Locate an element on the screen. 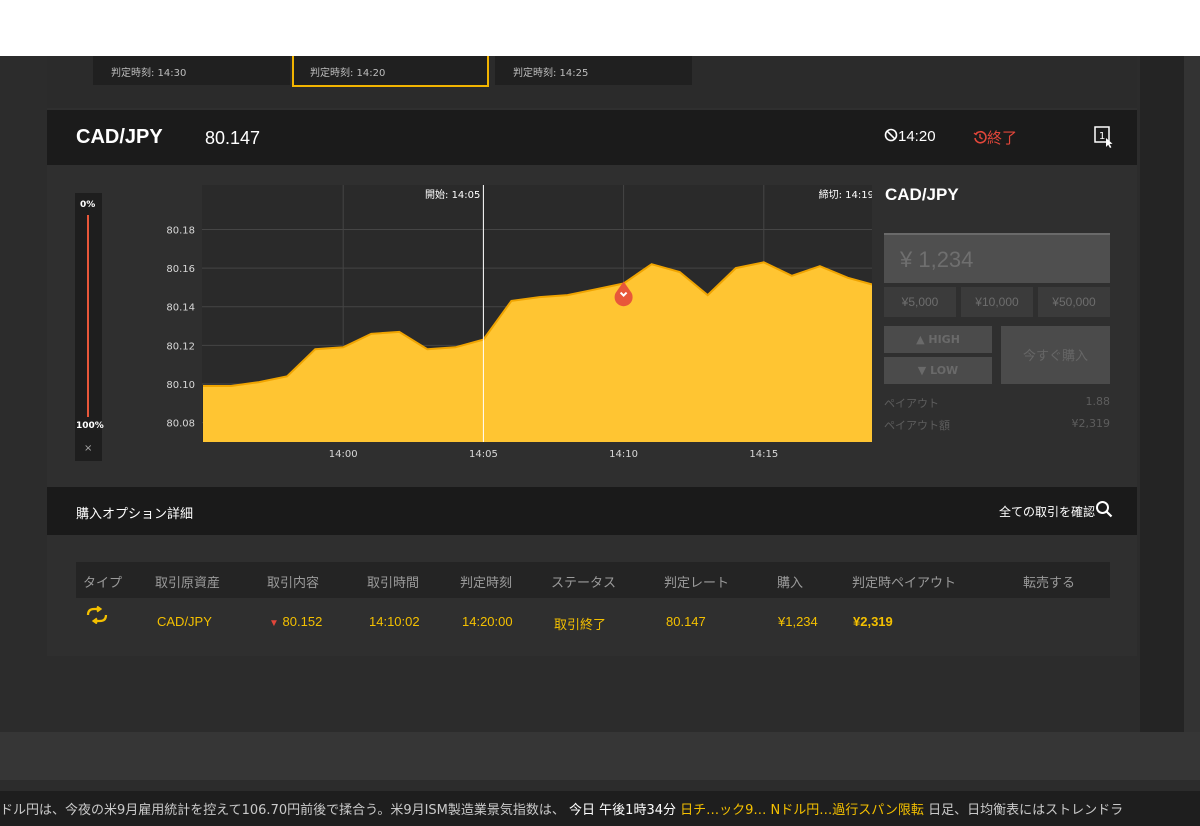  order-pair: CAD/JPY is located at coordinates (922, 194).